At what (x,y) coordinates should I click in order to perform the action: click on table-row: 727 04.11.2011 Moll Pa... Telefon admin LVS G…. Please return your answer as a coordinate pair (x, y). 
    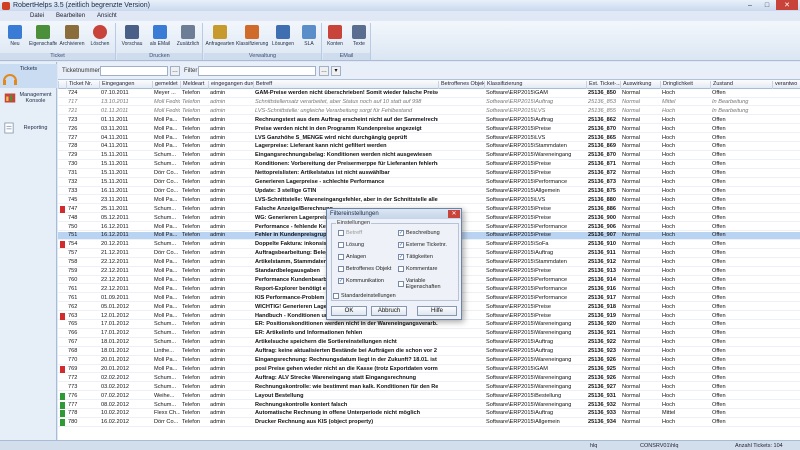
    Looking at the image, I should click on (429, 138).